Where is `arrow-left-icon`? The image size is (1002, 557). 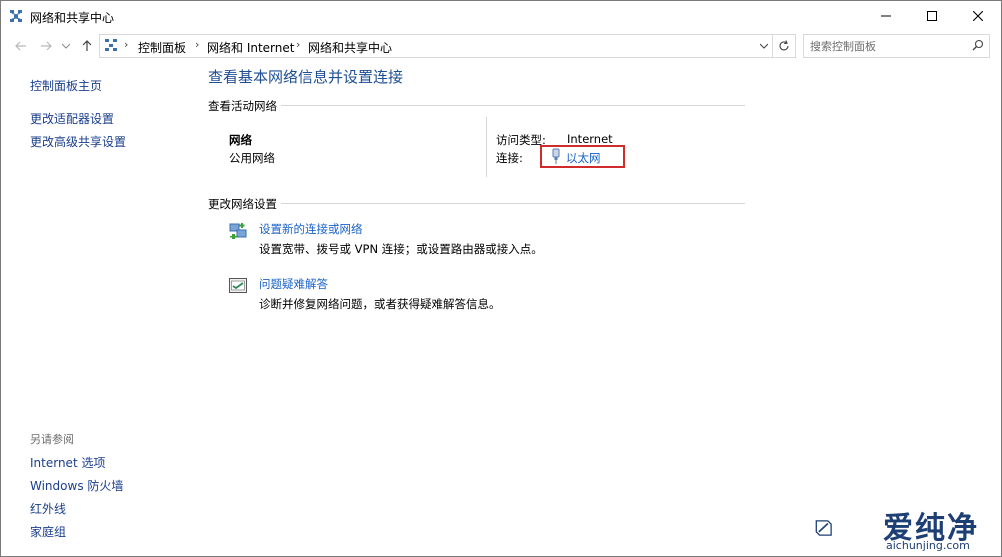 arrow-left-icon is located at coordinates (20, 46).